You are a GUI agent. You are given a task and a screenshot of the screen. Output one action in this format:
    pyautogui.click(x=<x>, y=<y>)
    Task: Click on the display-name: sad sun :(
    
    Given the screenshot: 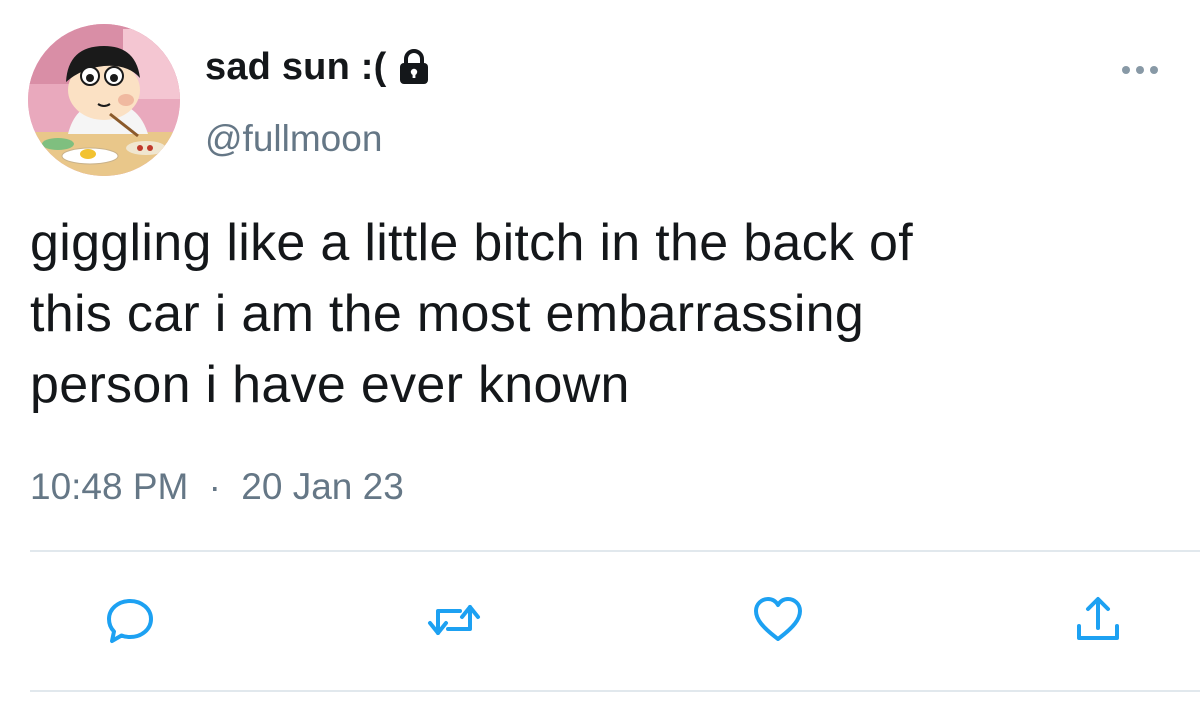 What is the action you would take?
    pyautogui.click(x=295, y=67)
    